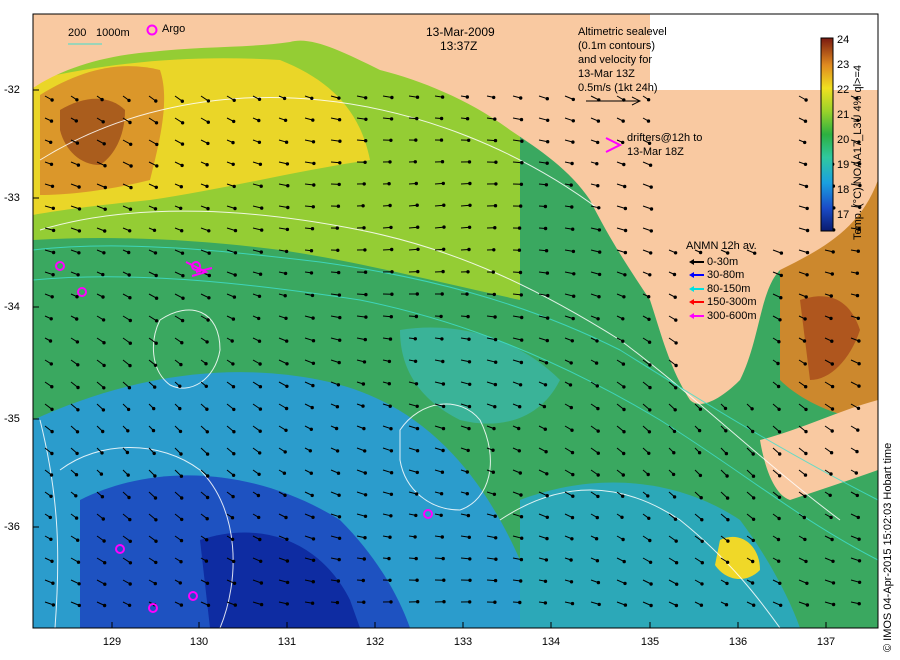 The height and width of the screenshot is (660, 900). Describe the element at coordinates (721, 246) in the screenshot. I see `anmn-title: ANMN 12h av.` at that location.